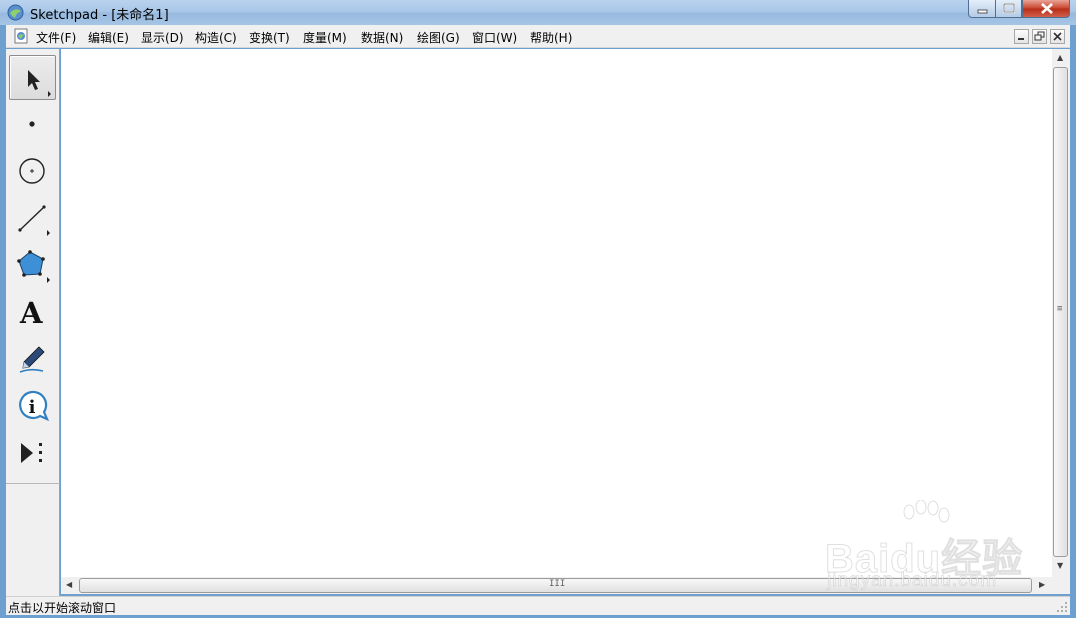  I want to click on scroll-down-icon: ▼, so click(1060, 566).